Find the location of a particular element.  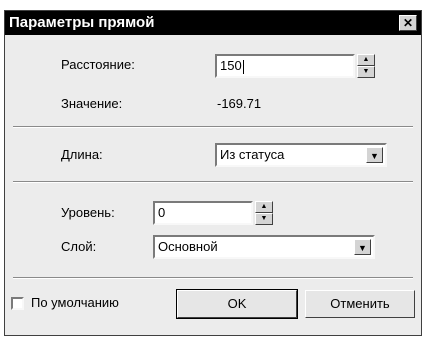

level-input: 0 is located at coordinates (203, 213).